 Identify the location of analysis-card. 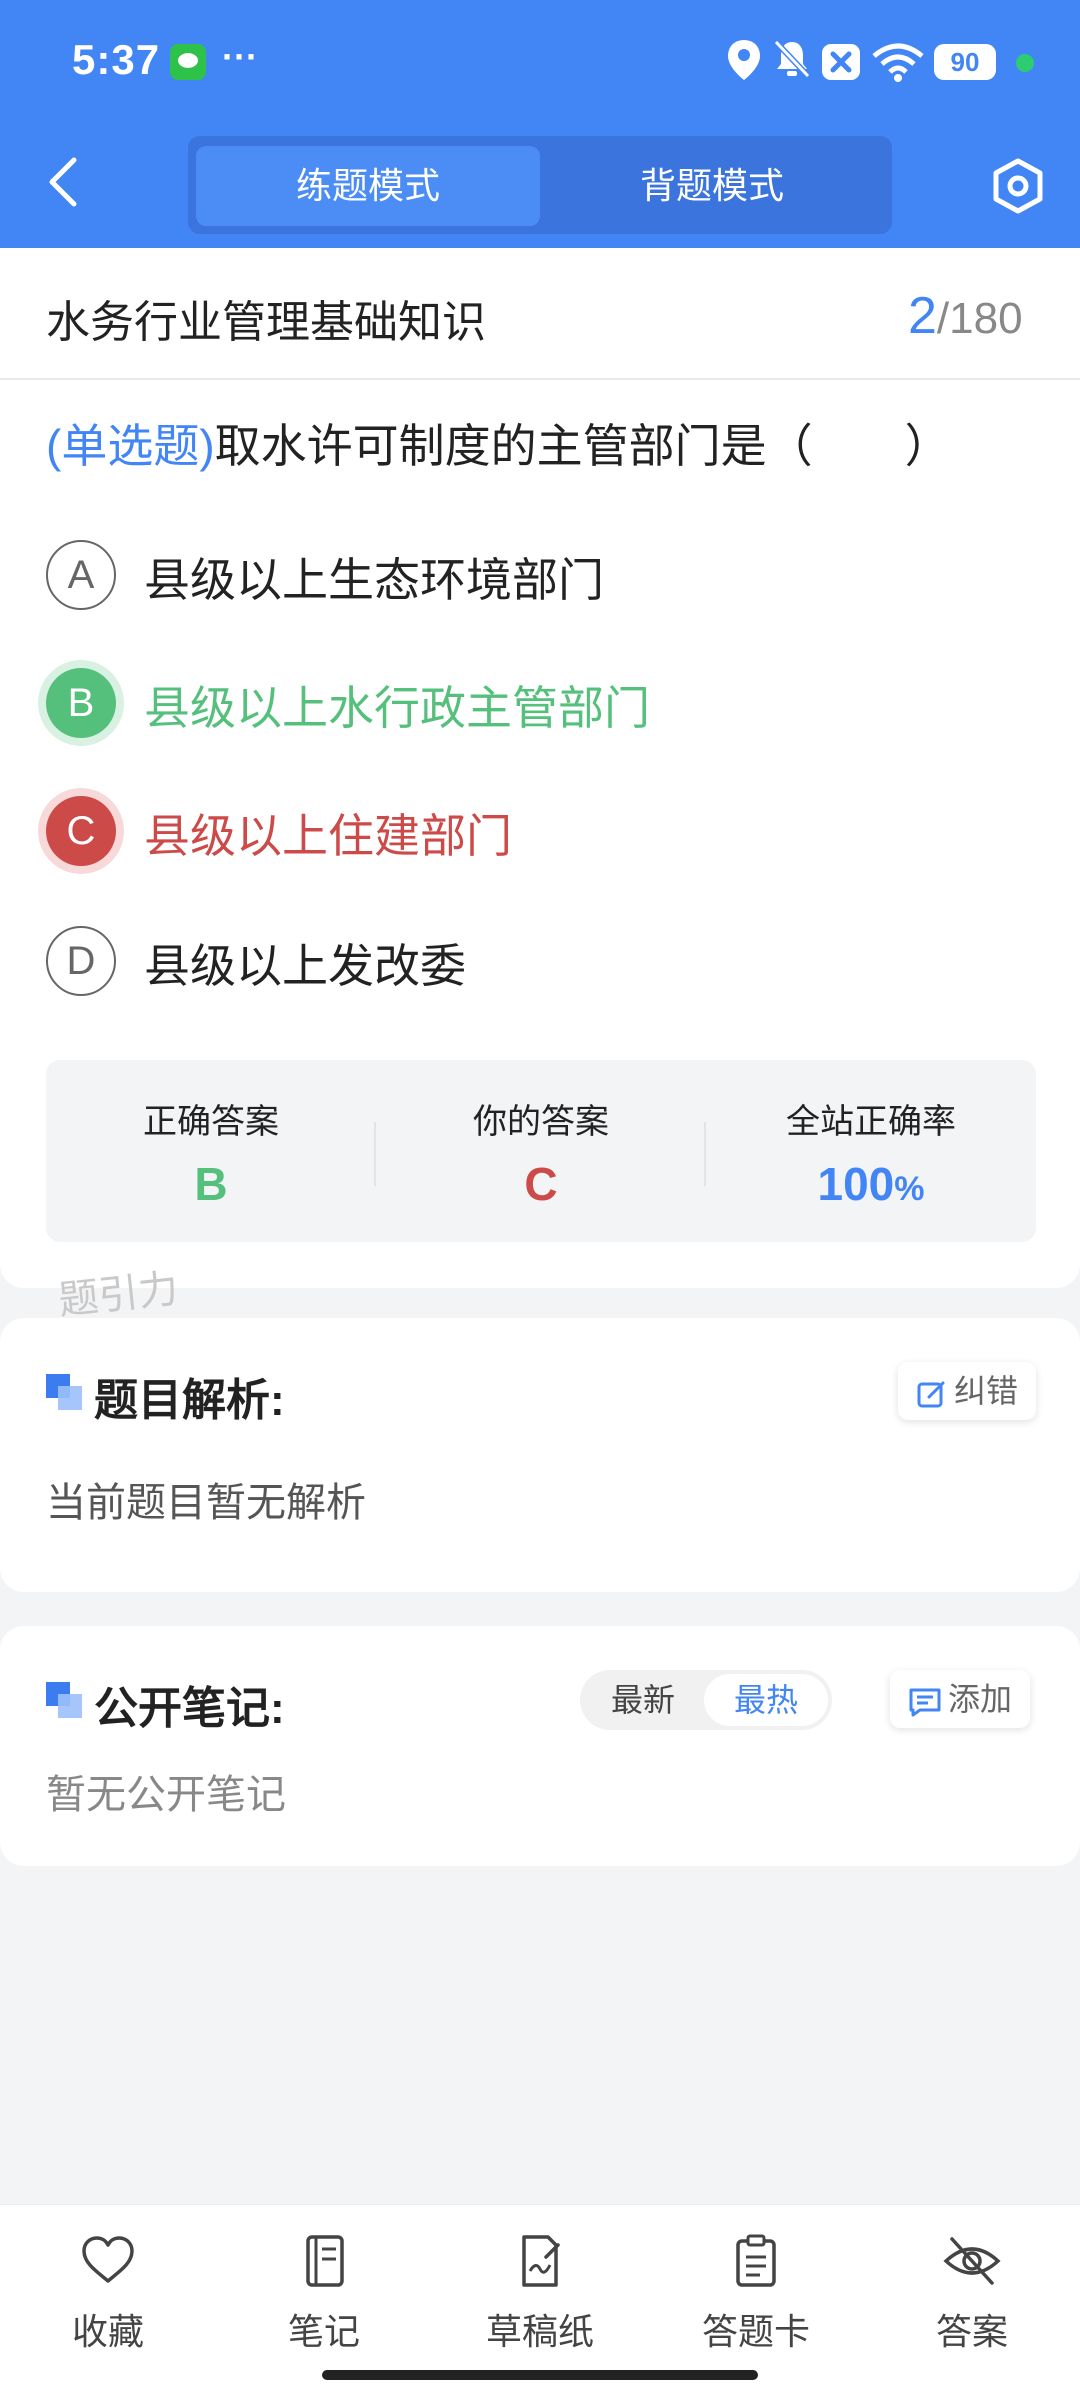
(540, 1455).